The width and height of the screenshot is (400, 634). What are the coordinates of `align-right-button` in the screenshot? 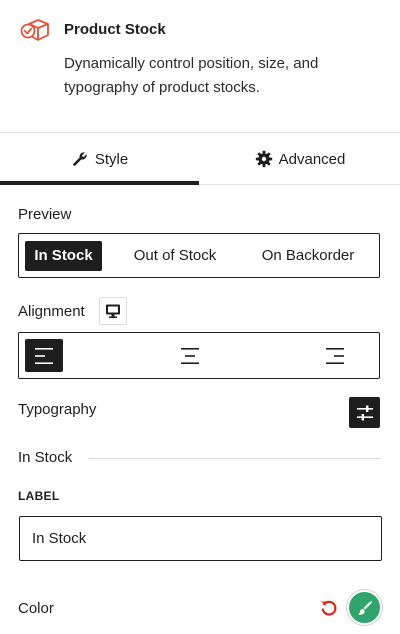 It's located at (335, 355).